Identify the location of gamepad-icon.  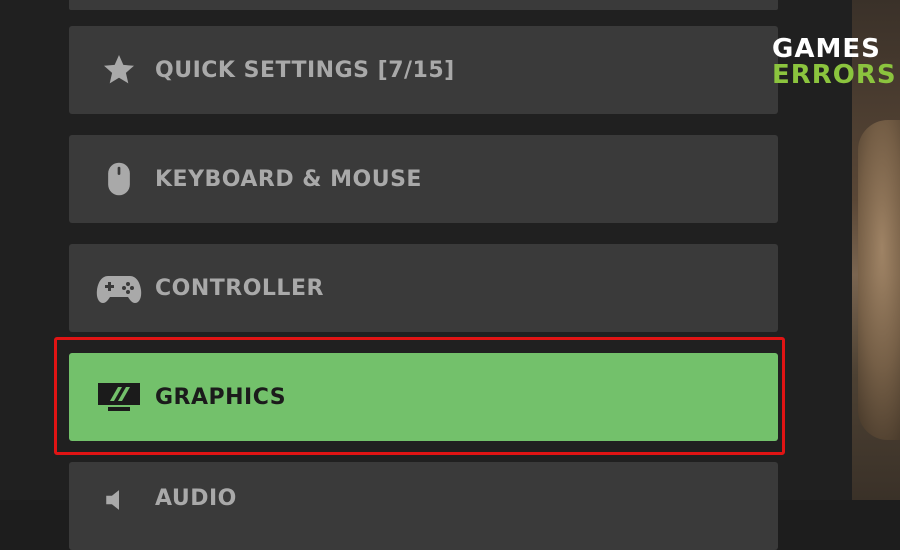
(119, 288).